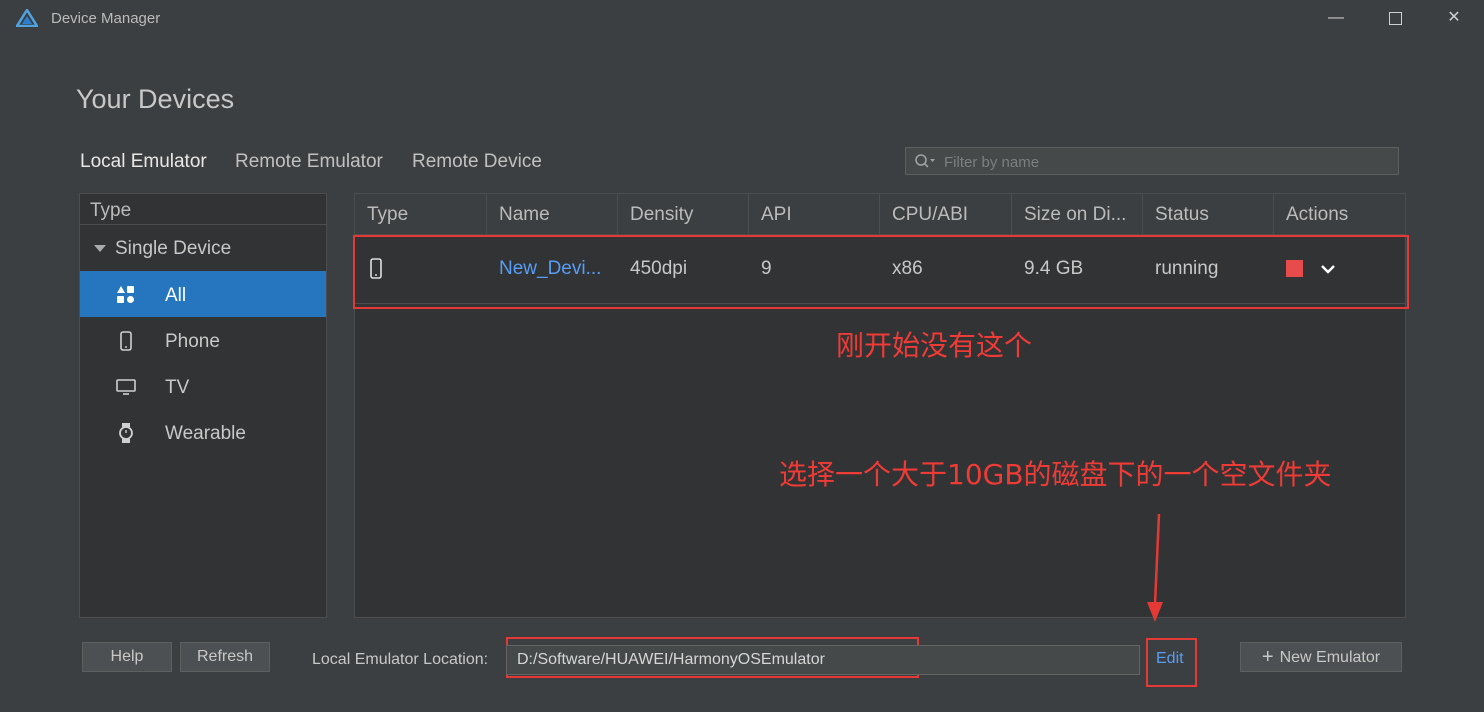  What do you see at coordinates (934, 345) in the screenshot?
I see `annotation-row-note: 刚开始没有这个` at bounding box center [934, 345].